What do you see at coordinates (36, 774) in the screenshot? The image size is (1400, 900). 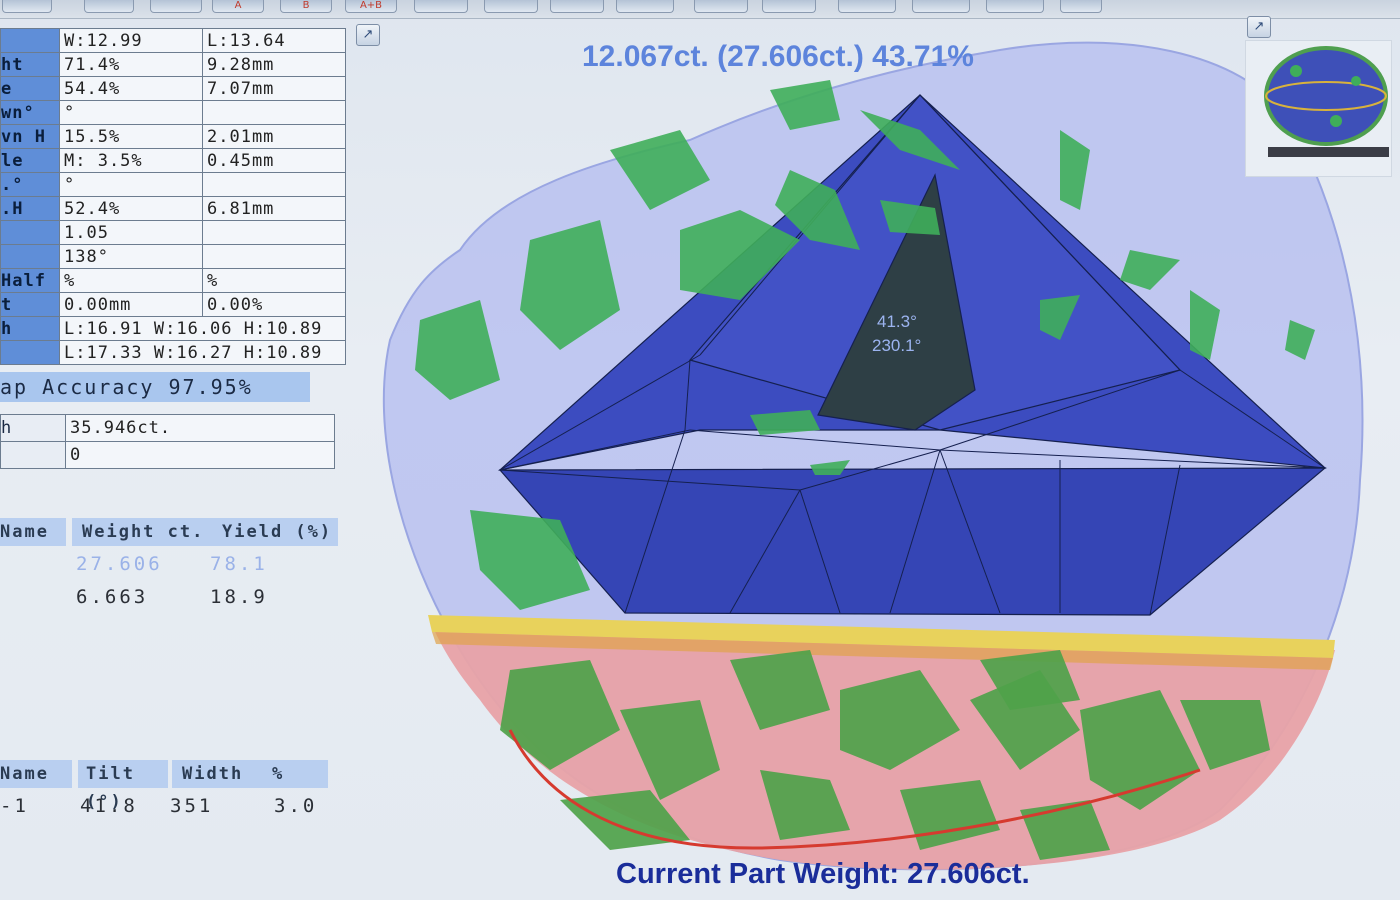 I see `planes-header-name: Name` at bounding box center [36, 774].